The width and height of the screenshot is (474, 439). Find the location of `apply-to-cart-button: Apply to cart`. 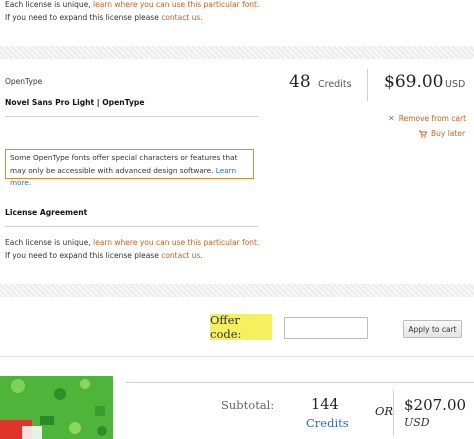

apply-to-cart-button: Apply to cart is located at coordinates (432, 329).